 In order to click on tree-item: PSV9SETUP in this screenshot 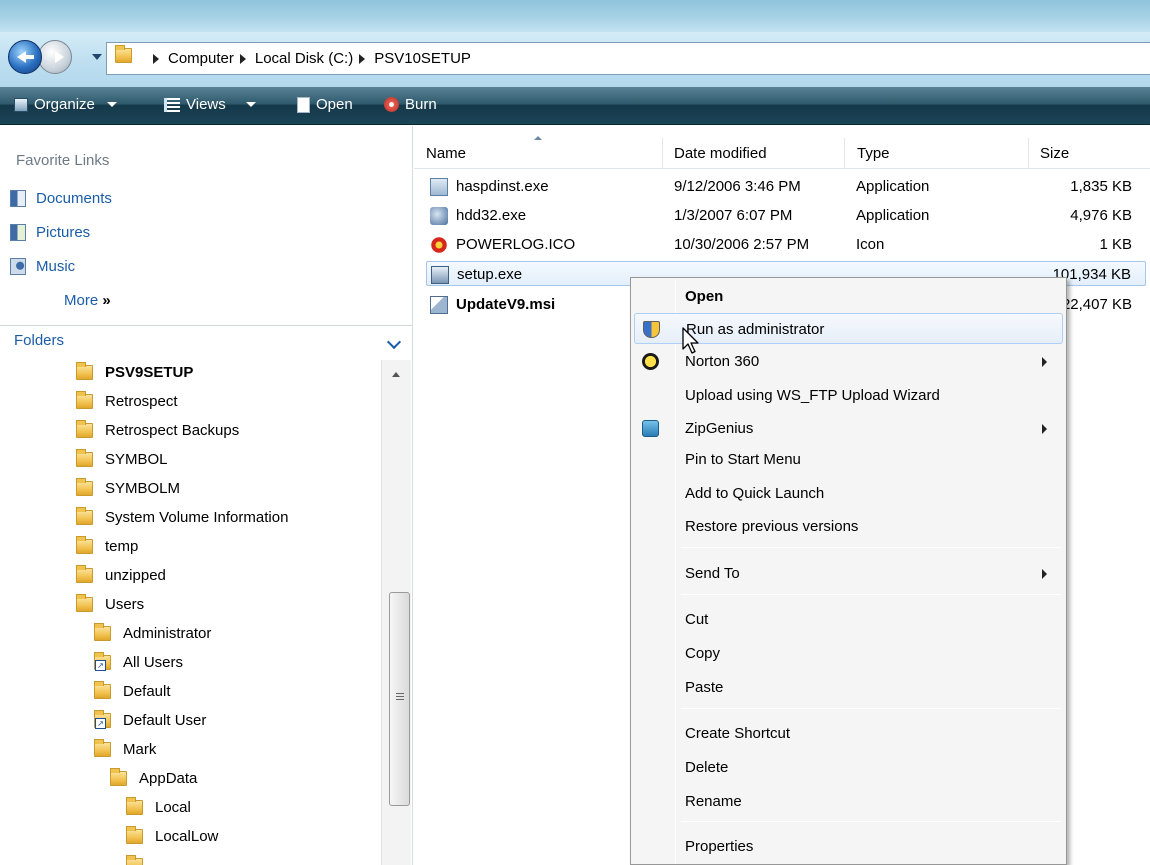, I will do `click(134, 372)`.